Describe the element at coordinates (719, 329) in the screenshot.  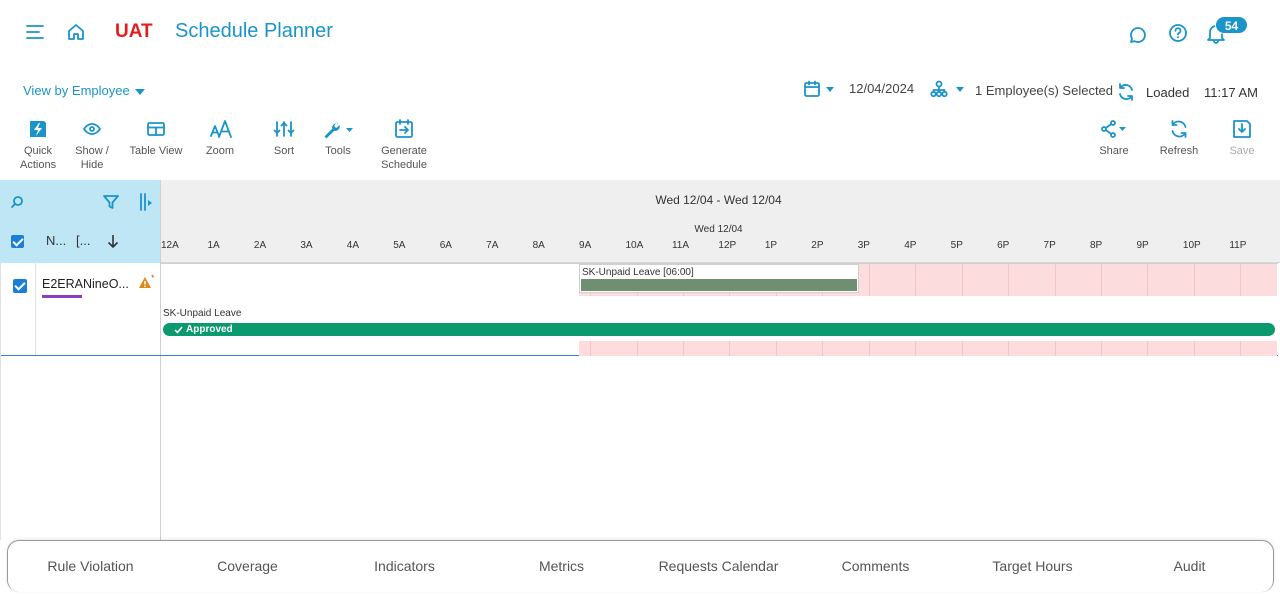
I see `approved-request-bar: Approved` at that location.